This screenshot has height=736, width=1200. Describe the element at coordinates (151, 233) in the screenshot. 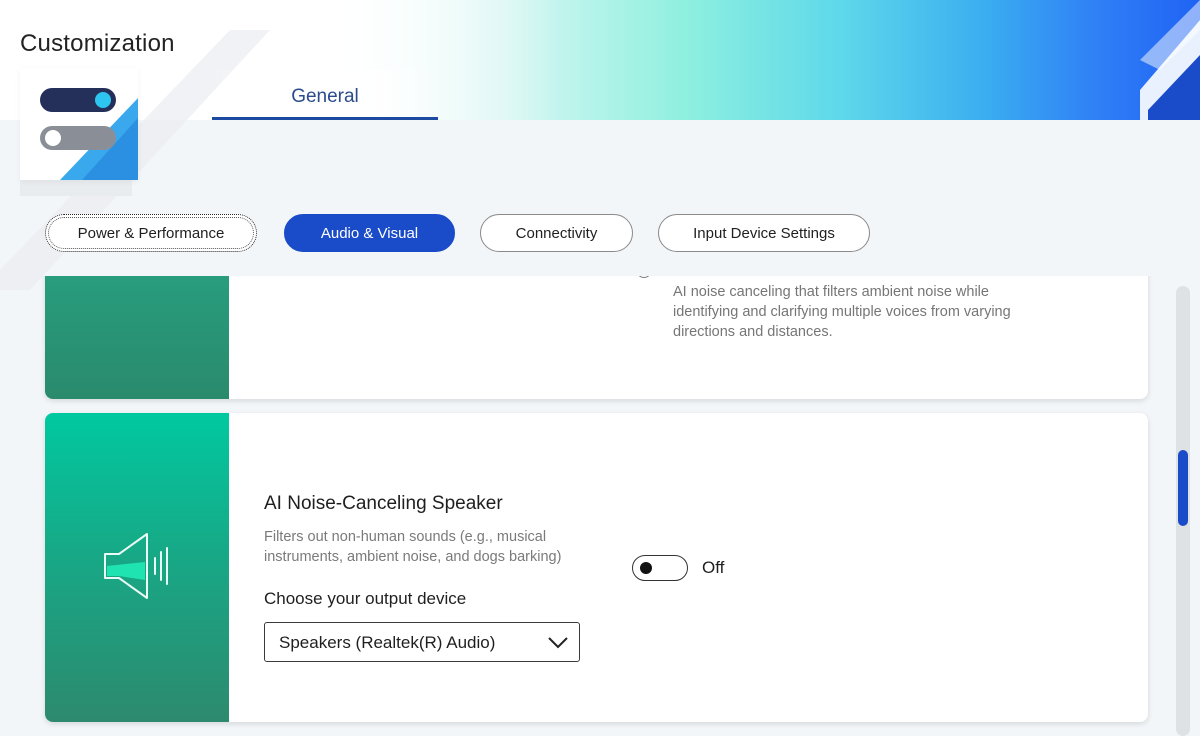

I see `category-power-performance: Power & Performance` at that location.